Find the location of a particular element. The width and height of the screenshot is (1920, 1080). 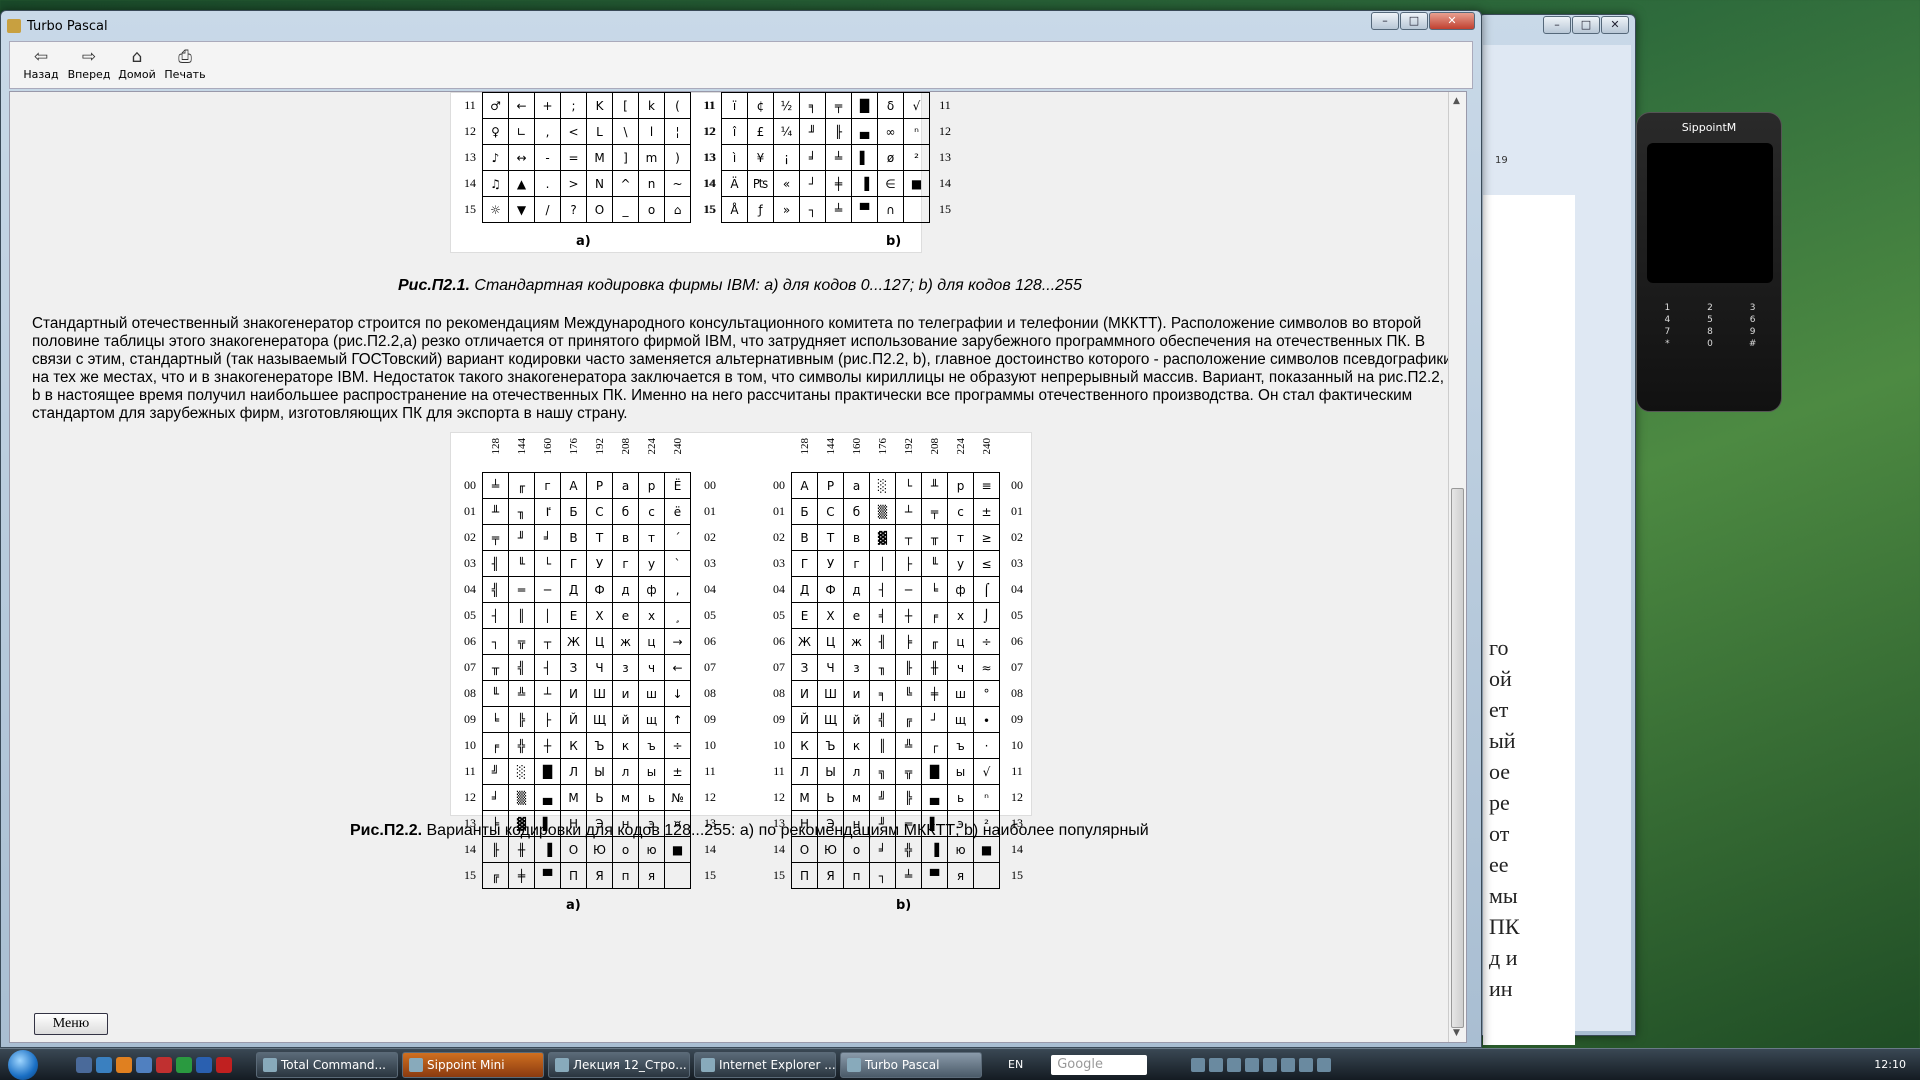

clock: 12:10 is located at coordinates (1890, 1064).